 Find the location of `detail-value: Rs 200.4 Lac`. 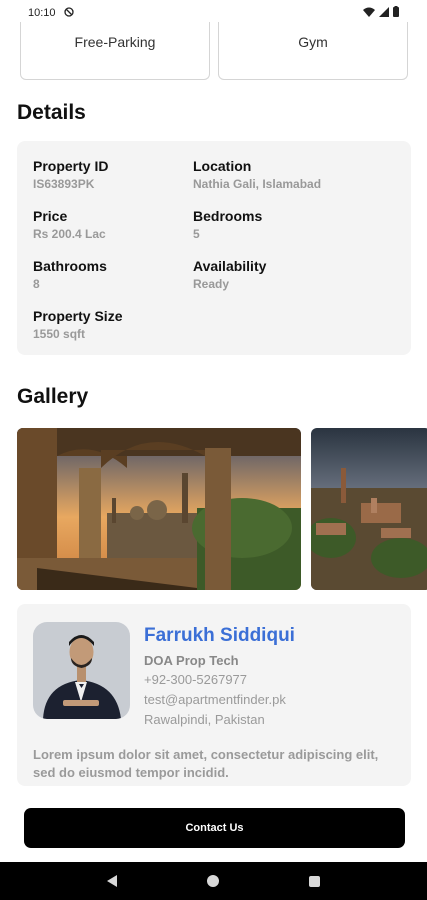

detail-value: Rs 200.4 Lac is located at coordinates (69, 234).